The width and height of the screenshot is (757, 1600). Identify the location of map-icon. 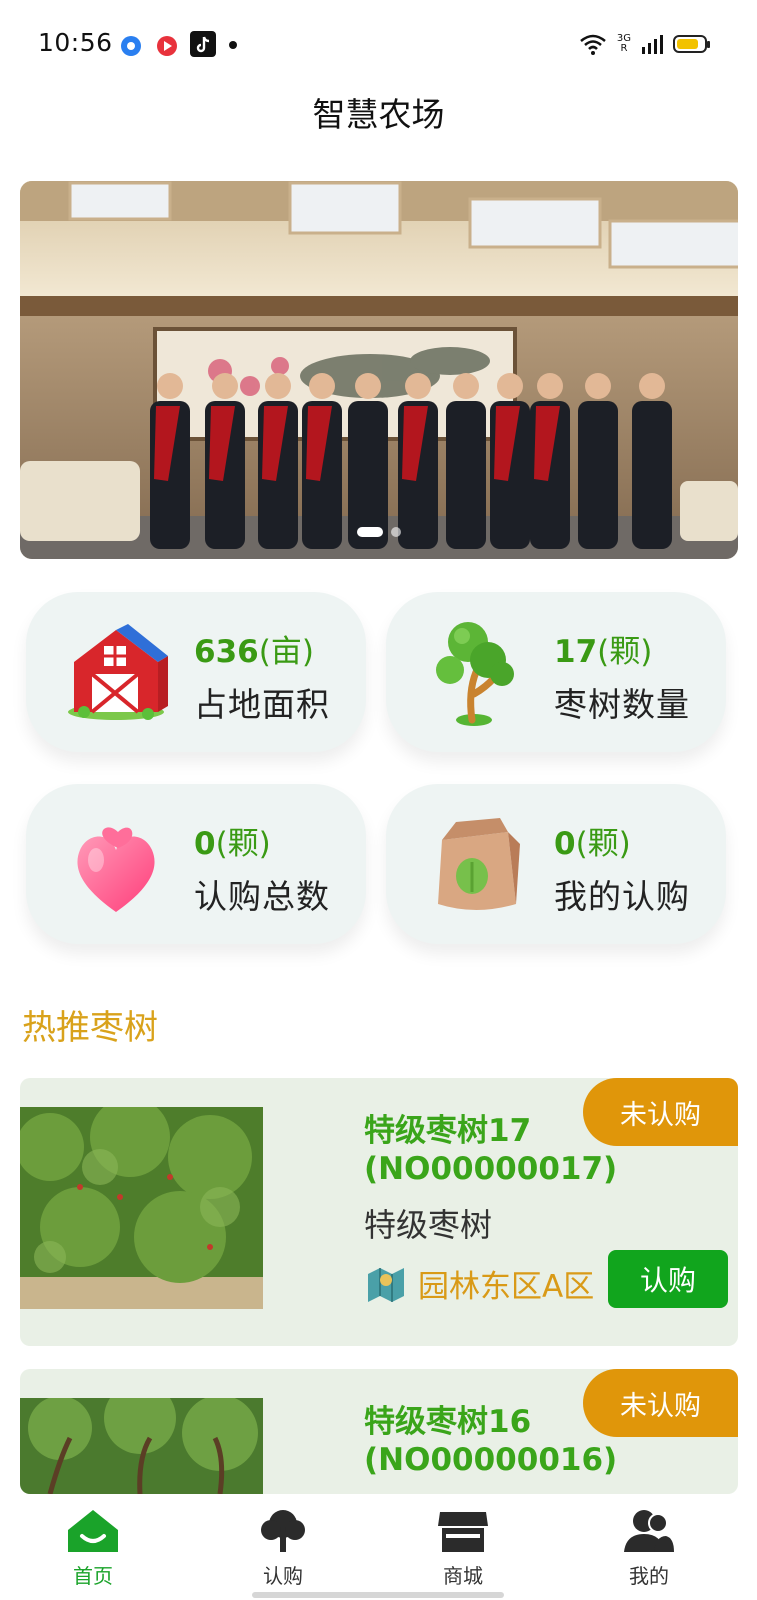
(386, 1284).